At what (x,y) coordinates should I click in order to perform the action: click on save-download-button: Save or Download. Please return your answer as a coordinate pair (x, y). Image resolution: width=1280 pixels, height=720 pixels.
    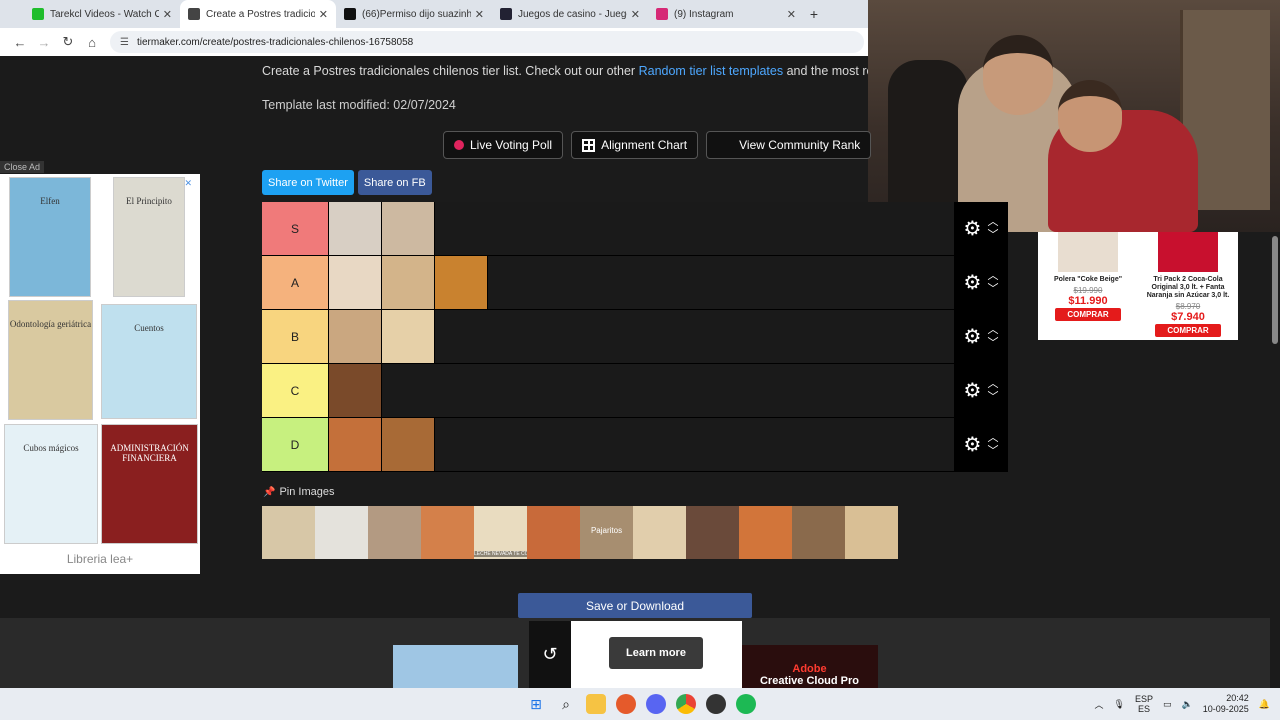
    Looking at the image, I should click on (635, 605).